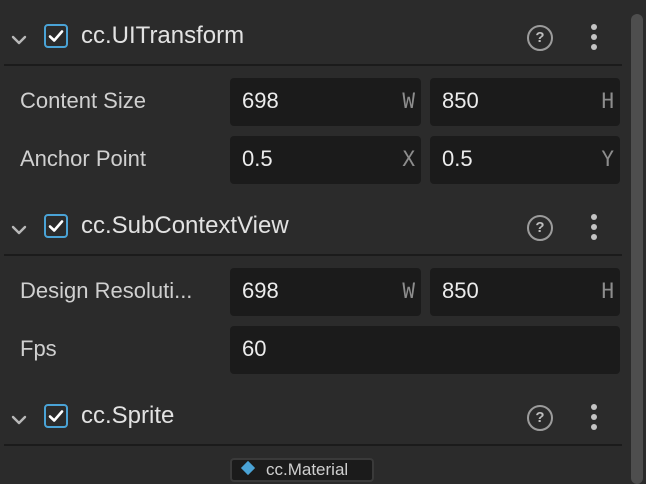 This screenshot has width=646, height=484. I want to click on field-unit: Y, so click(607, 159).